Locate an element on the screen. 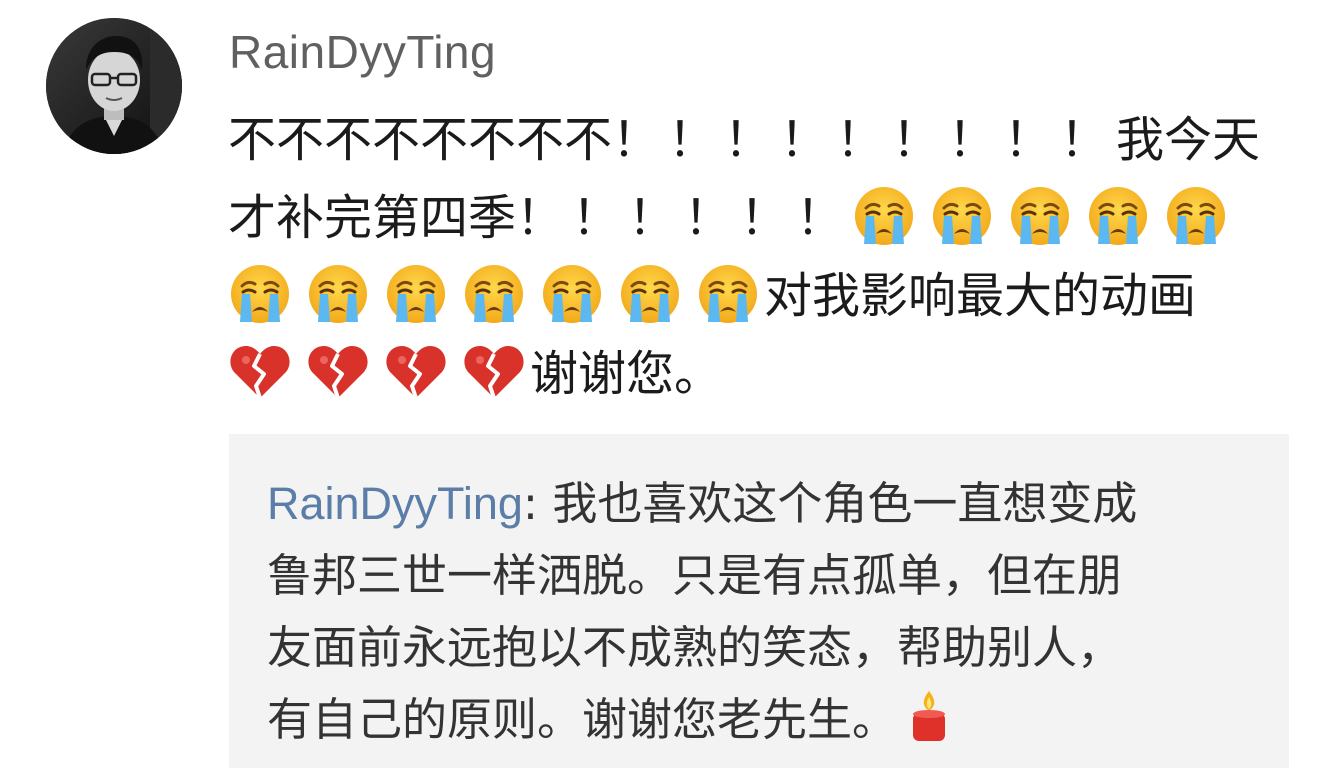 Image resolution: width=1336 pixels, height=768 pixels. reply-text: 有自己的原则。谢谢您老先生。 is located at coordinates (582, 719).